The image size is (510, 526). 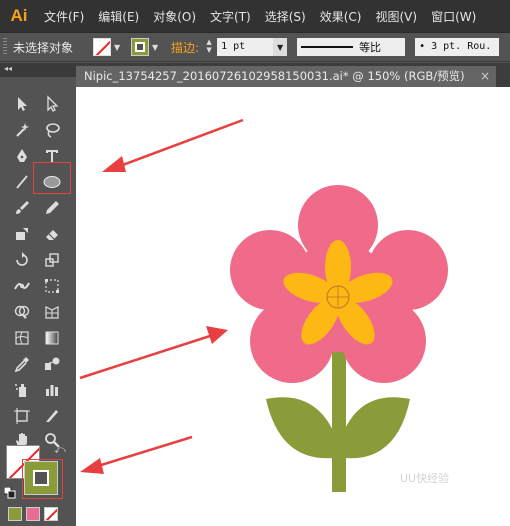 What do you see at coordinates (425, 478) in the screenshot?
I see `watermark: UU快经验` at bounding box center [425, 478].